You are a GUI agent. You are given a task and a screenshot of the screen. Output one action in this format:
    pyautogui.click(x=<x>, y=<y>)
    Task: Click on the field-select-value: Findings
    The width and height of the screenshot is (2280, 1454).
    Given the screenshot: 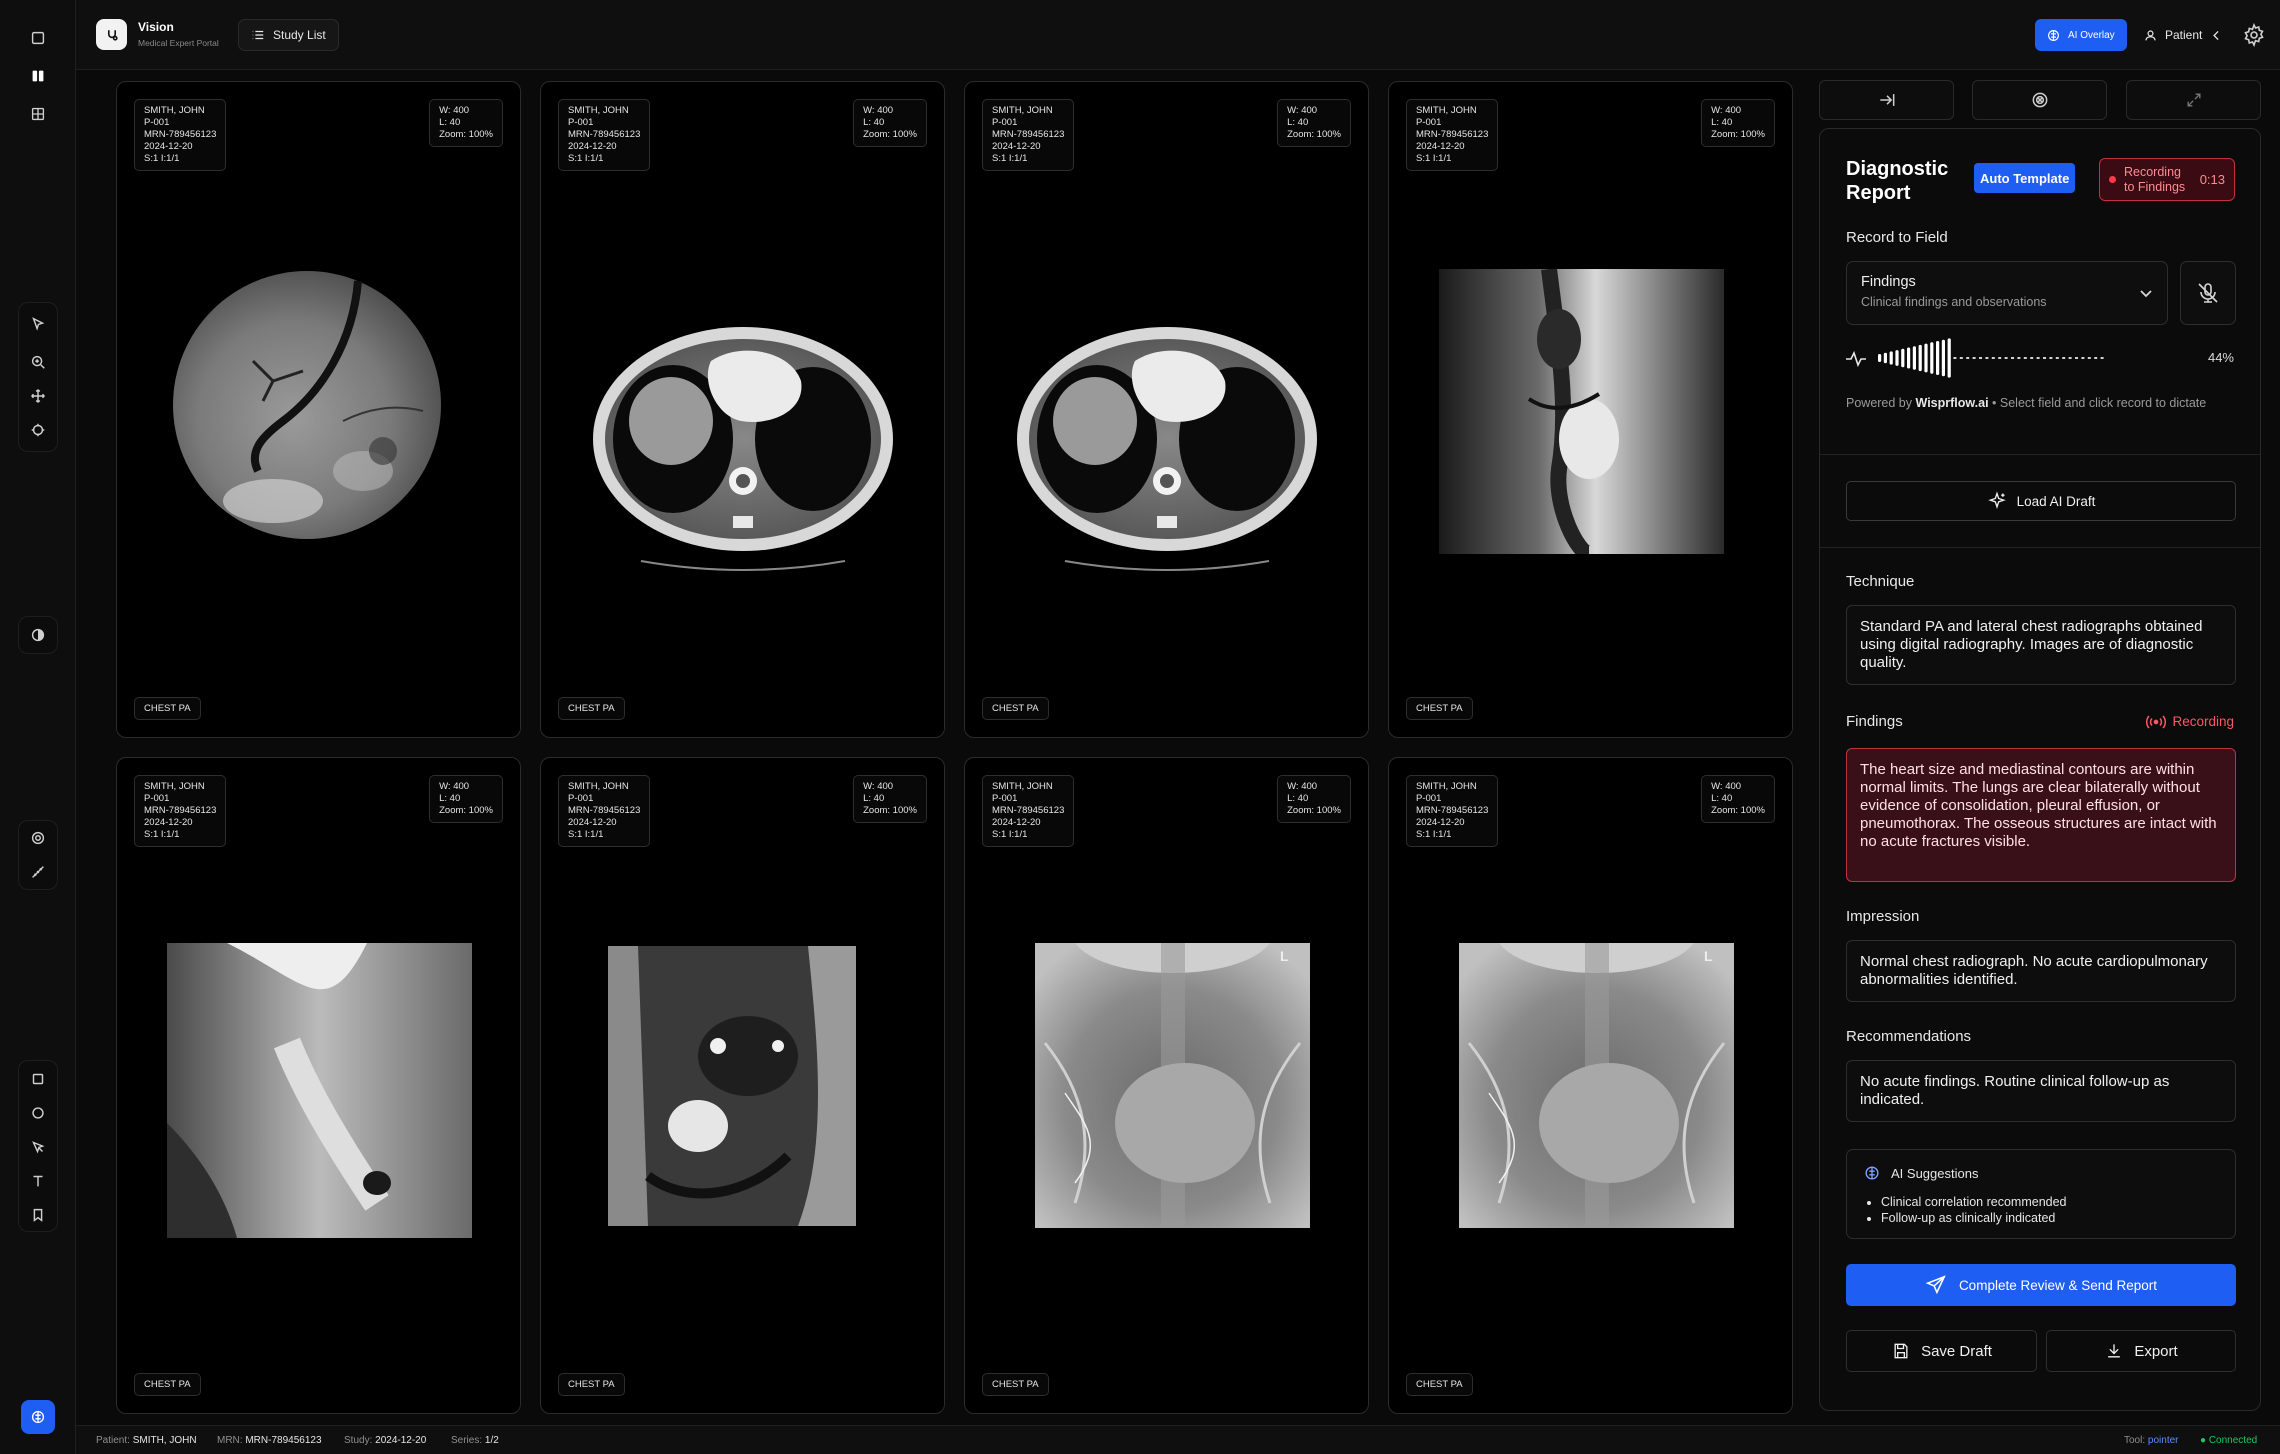 What is the action you would take?
    pyautogui.click(x=1888, y=282)
    